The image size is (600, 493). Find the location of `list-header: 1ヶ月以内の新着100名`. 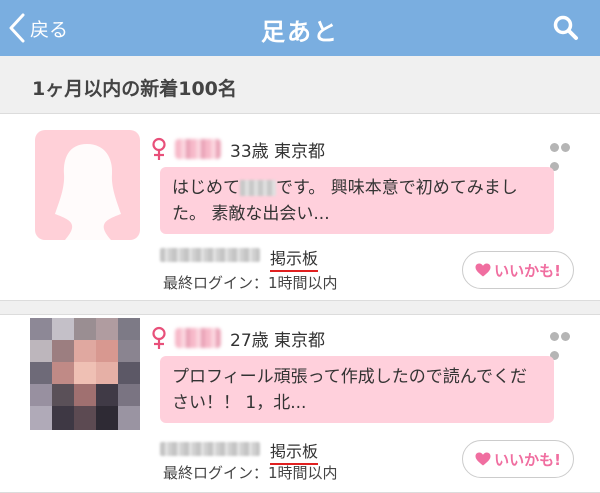

list-header: 1ヶ月以内の新着100名 is located at coordinates (300, 85).